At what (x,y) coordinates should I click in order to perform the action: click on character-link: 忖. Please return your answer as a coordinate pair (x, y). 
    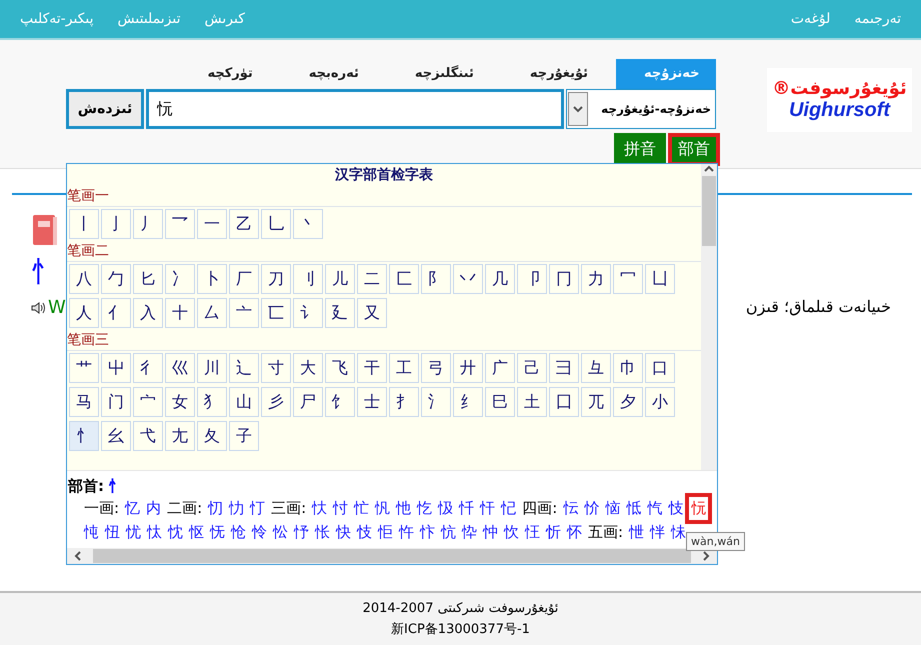
    Looking at the image, I should click on (340, 508).